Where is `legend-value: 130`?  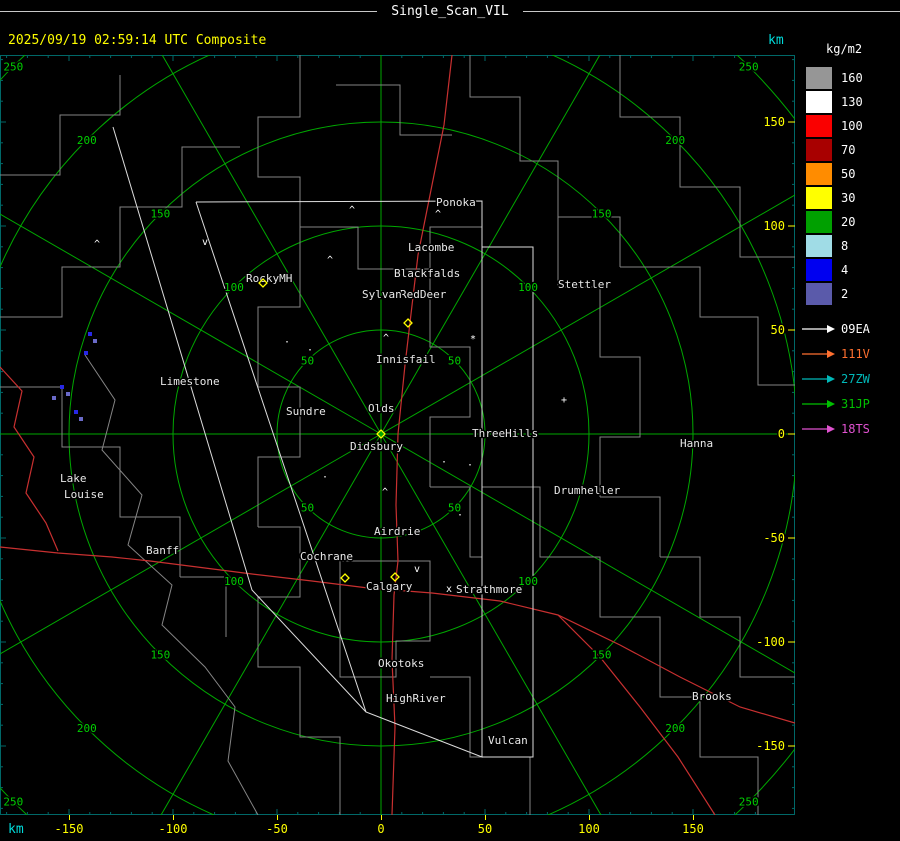 legend-value: 130 is located at coordinates (852, 102).